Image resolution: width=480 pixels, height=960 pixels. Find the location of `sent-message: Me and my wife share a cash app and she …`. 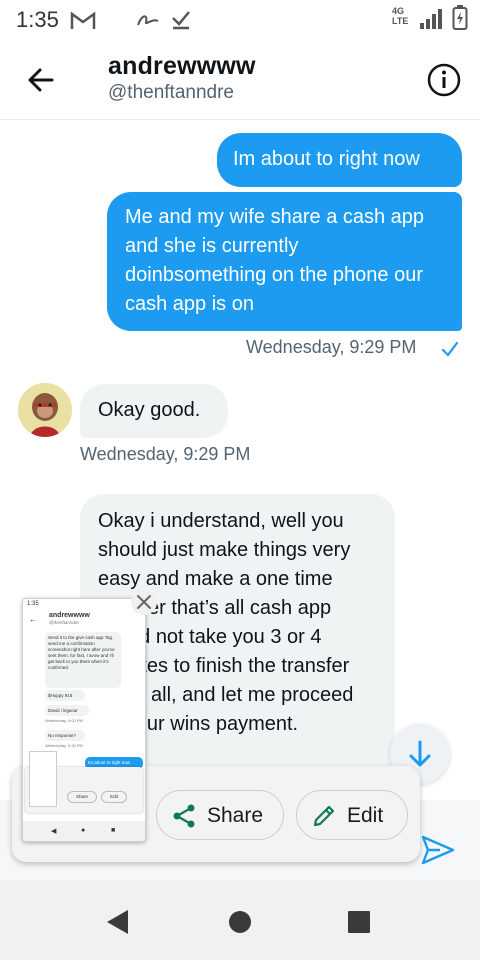

sent-message: Me and my wife share a cash app and she … is located at coordinates (284, 261).